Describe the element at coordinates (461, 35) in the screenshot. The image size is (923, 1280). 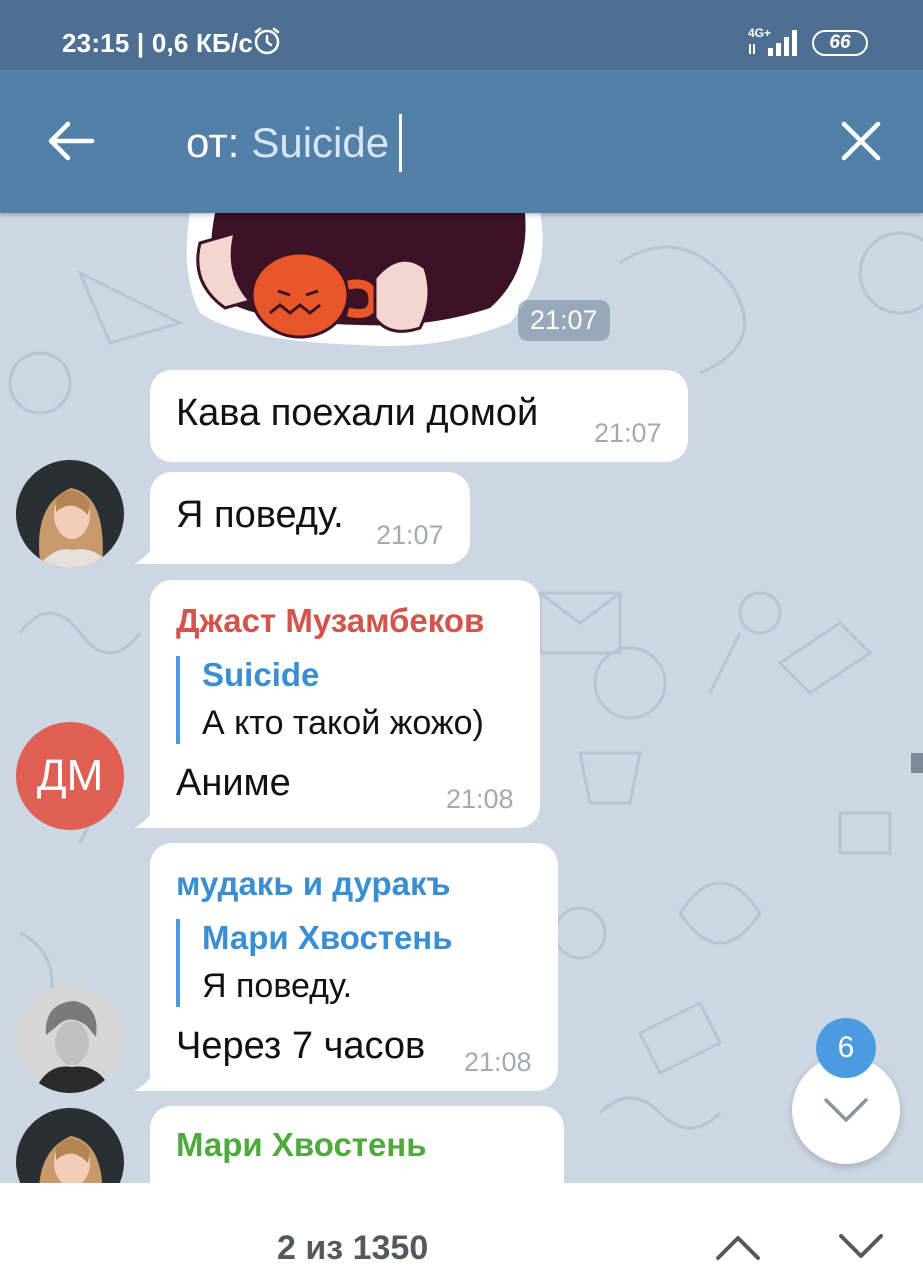
I see `status-bar: 23:15 | 0,6 КБ/с 4G+ 66` at that location.